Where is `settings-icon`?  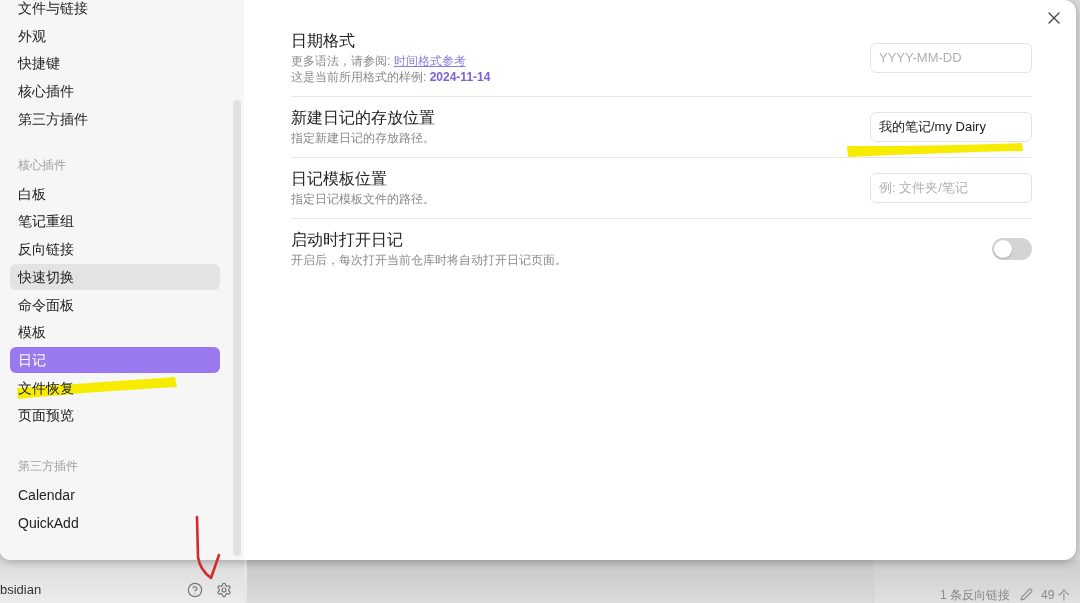
settings-icon is located at coordinates (224, 590).